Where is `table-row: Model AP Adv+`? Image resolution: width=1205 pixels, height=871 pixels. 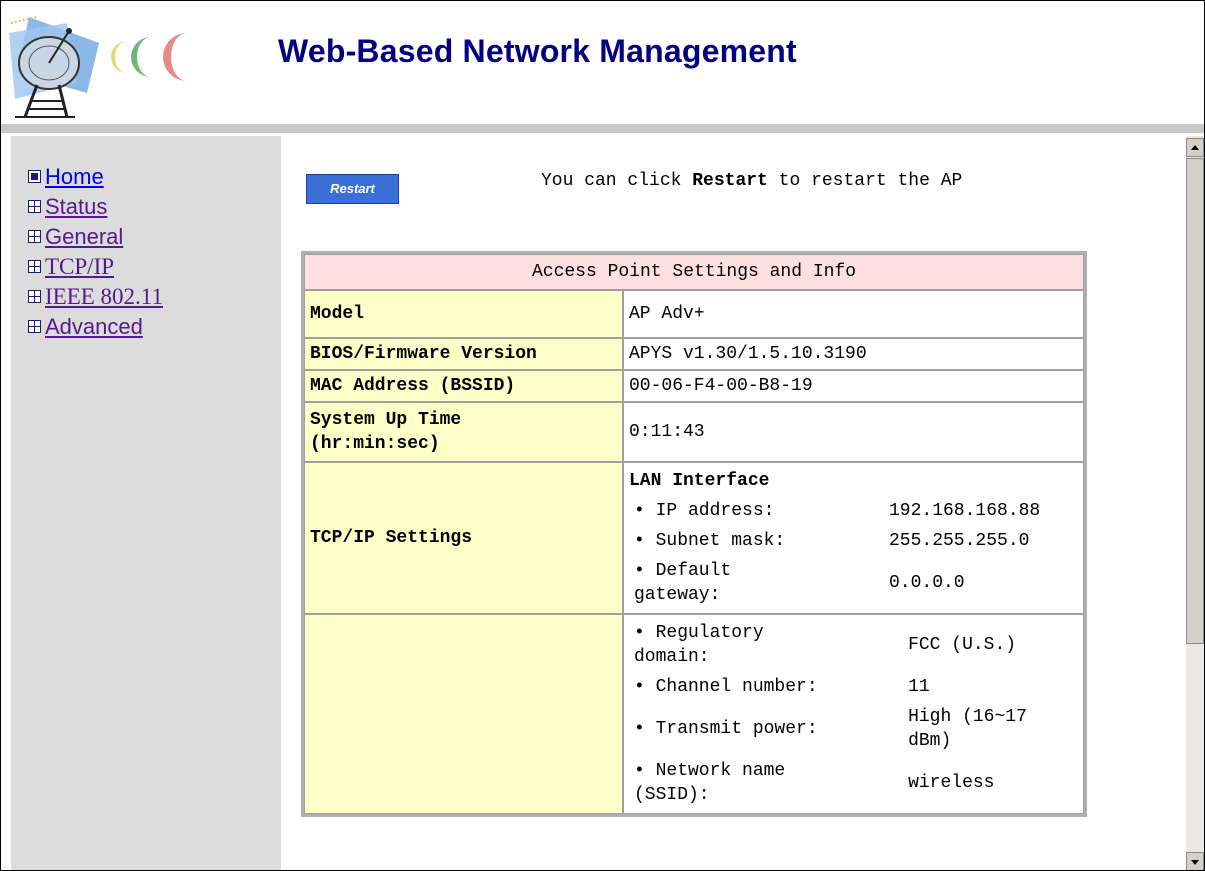 table-row: Model AP Adv+ is located at coordinates (694, 314).